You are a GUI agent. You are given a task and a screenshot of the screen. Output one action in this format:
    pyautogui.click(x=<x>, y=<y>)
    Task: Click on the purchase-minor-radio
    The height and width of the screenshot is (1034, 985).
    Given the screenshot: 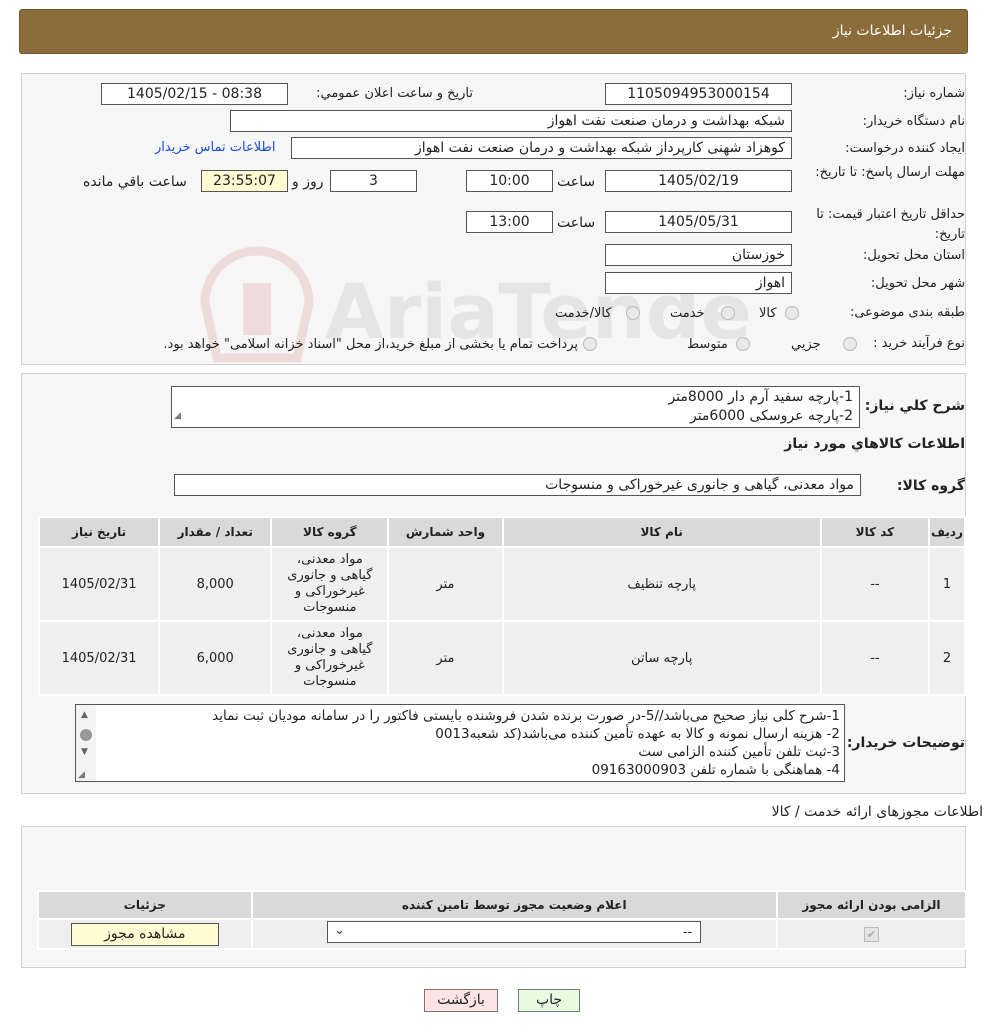 What is the action you would take?
    pyautogui.click(x=850, y=344)
    